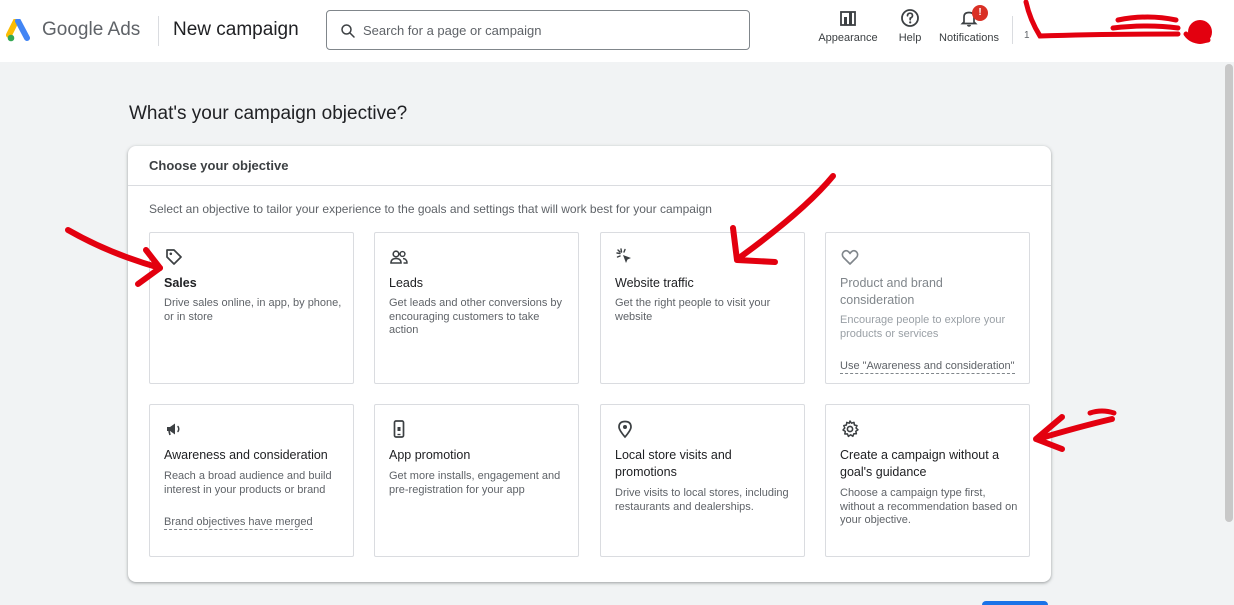 Image resolution: width=1234 pixels, height=605 pixels. What do you see at coordinates (20, 31) in the screenshot?
I see `google-ads-logo-icon` at bounding box center [20, 31].